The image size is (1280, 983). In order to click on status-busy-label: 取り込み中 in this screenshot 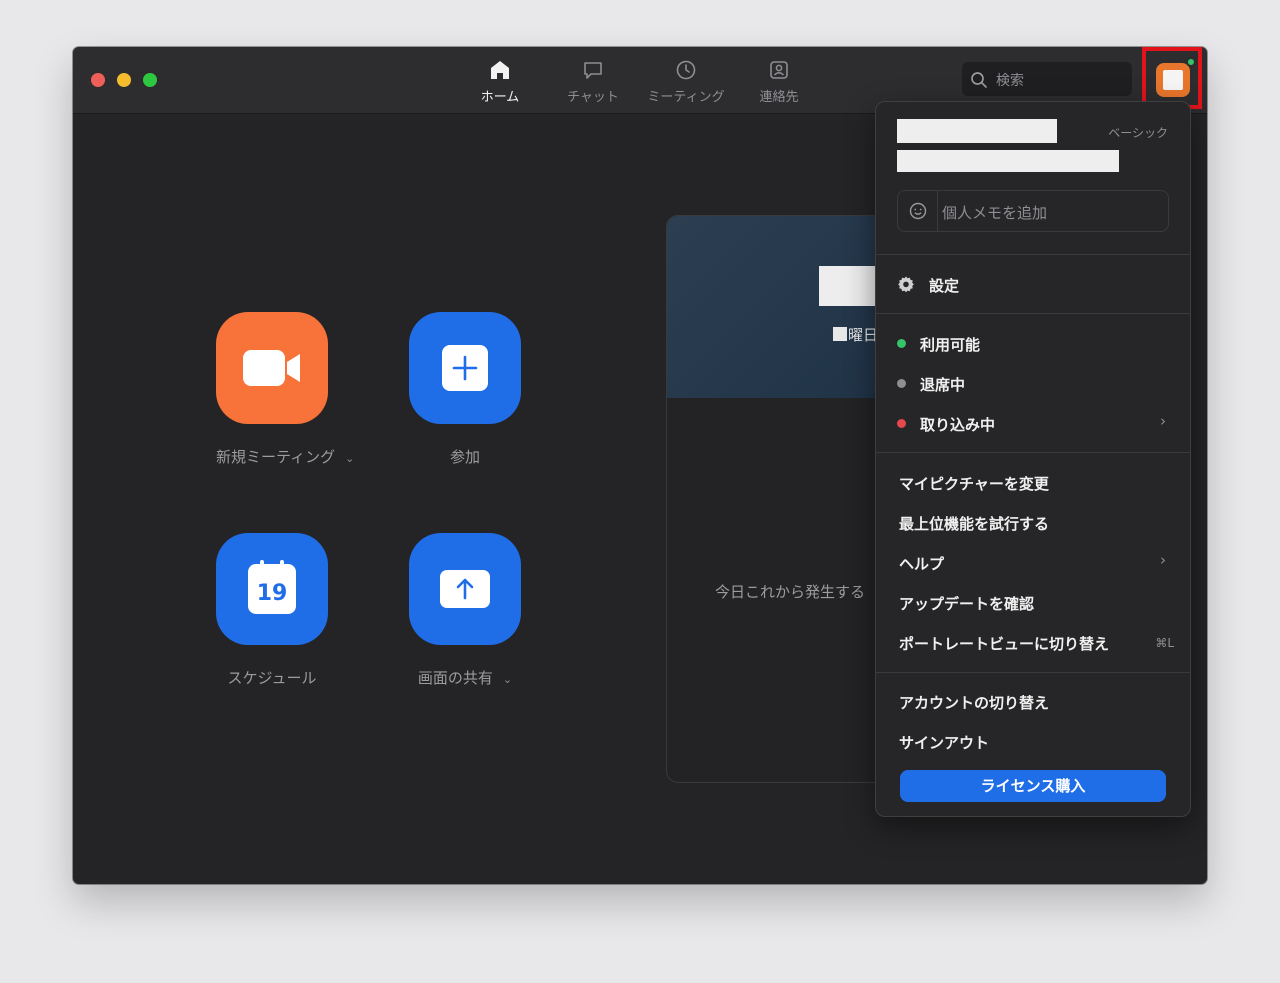, I will do `click(958, 425)`.